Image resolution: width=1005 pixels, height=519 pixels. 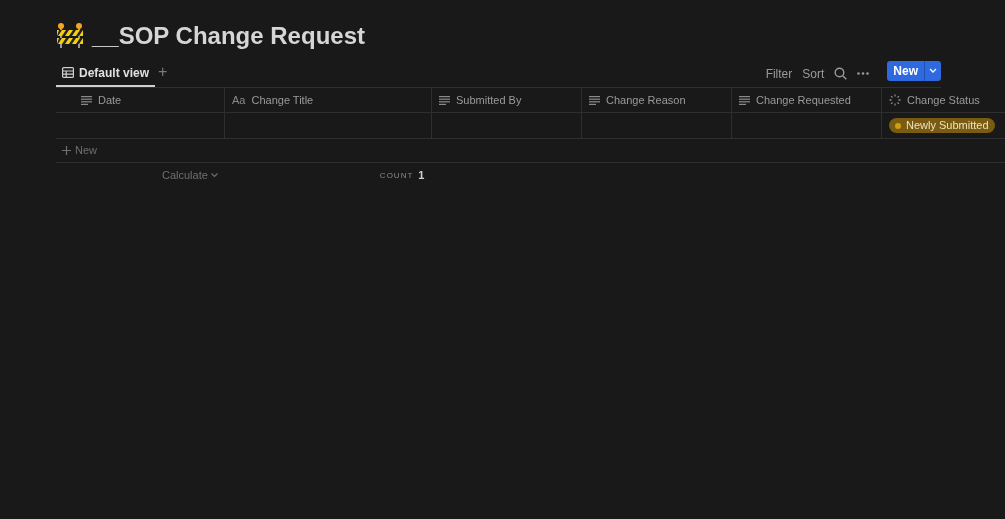 What do you see at coordinates (943, 100) in the screenshot?
I see `column-header: Change Status` at bounding box center [943, 100].